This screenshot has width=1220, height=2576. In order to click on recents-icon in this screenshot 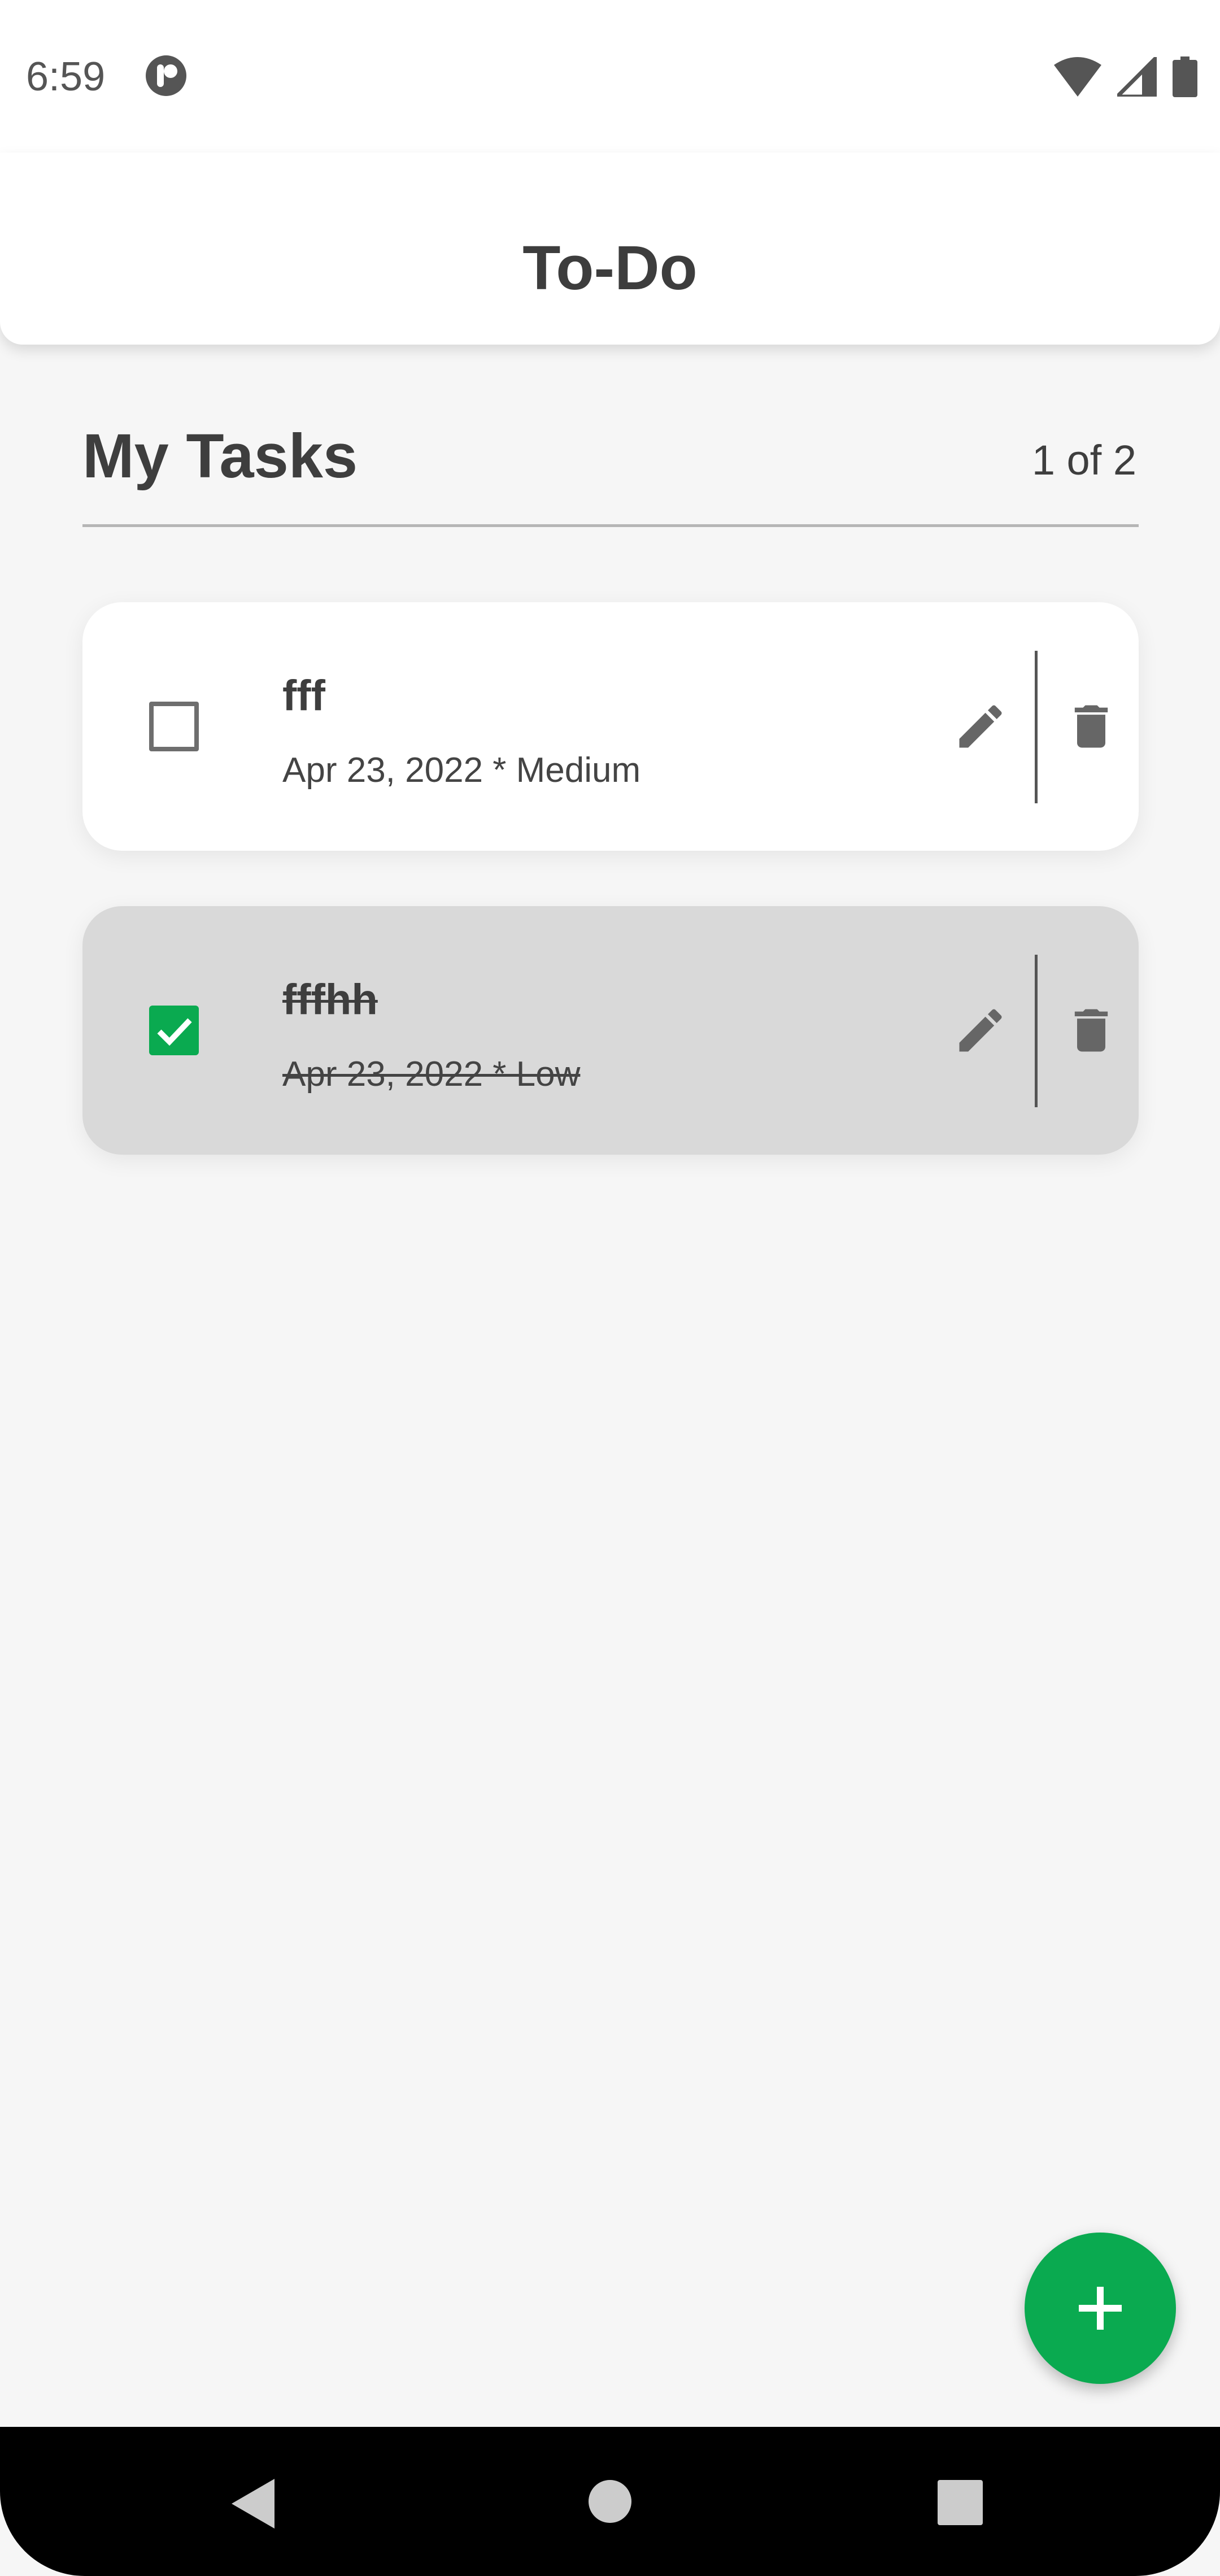, I will do `click(960, 2502)`.